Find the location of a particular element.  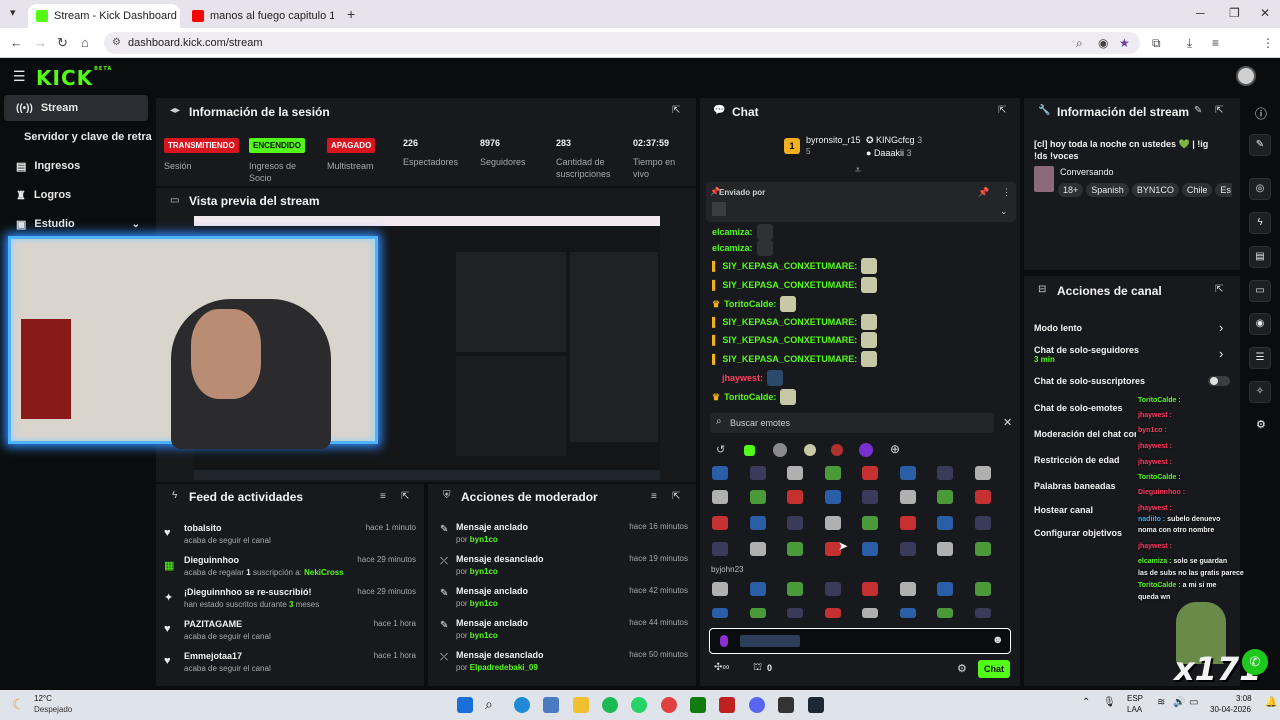

zoom-icon: ⌕ is located at coordinates (1079, 43).